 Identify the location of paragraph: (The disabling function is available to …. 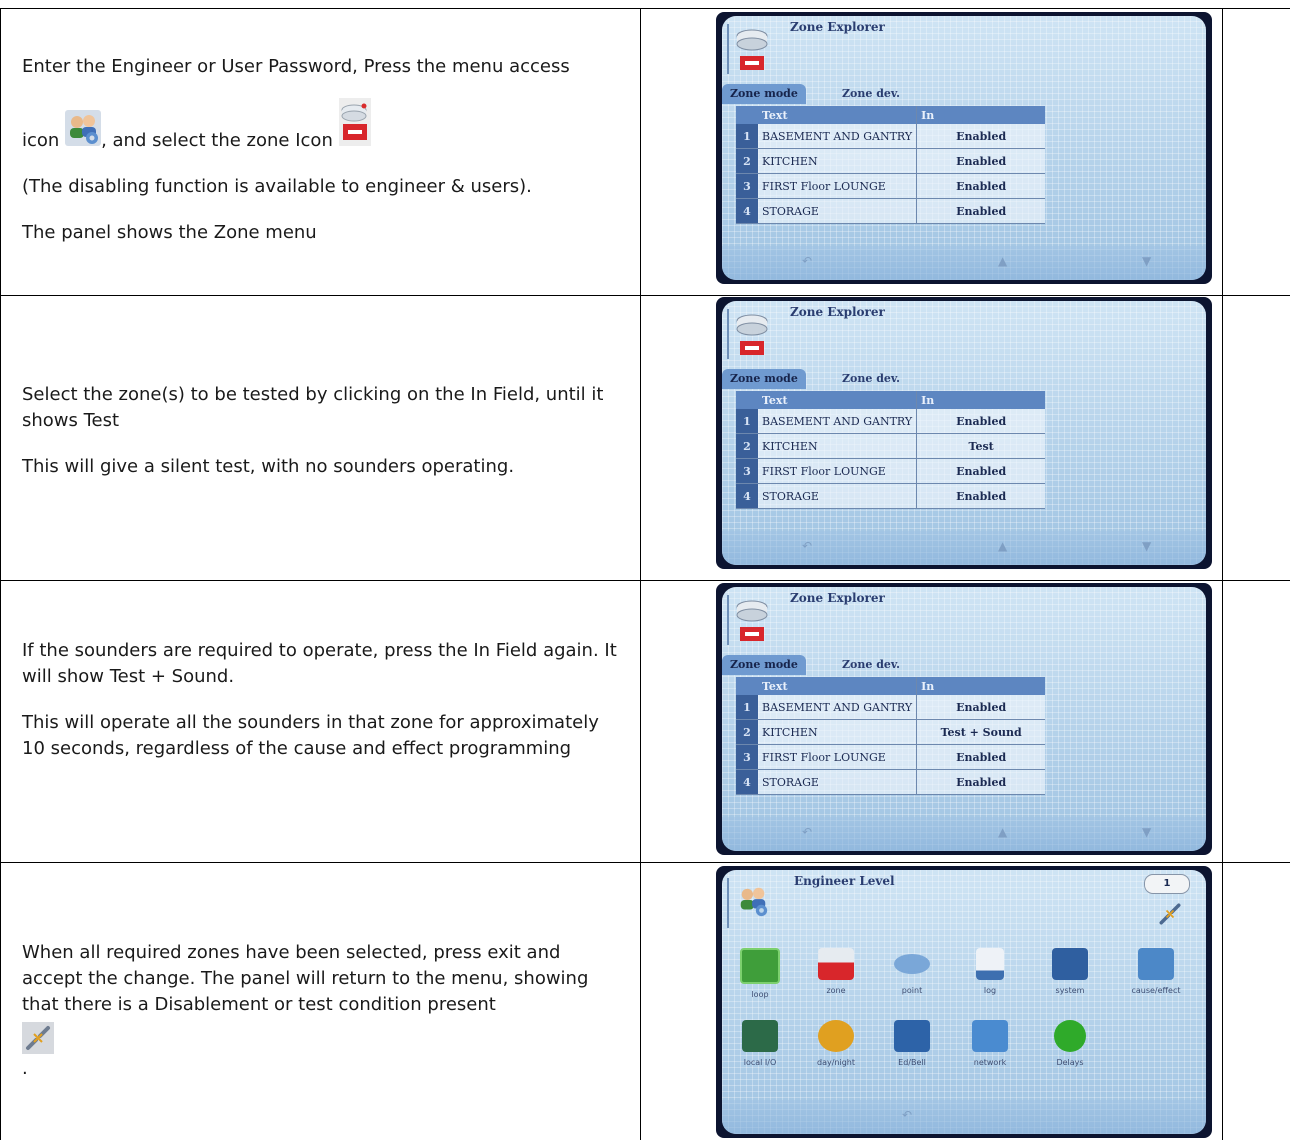
(322, 187).